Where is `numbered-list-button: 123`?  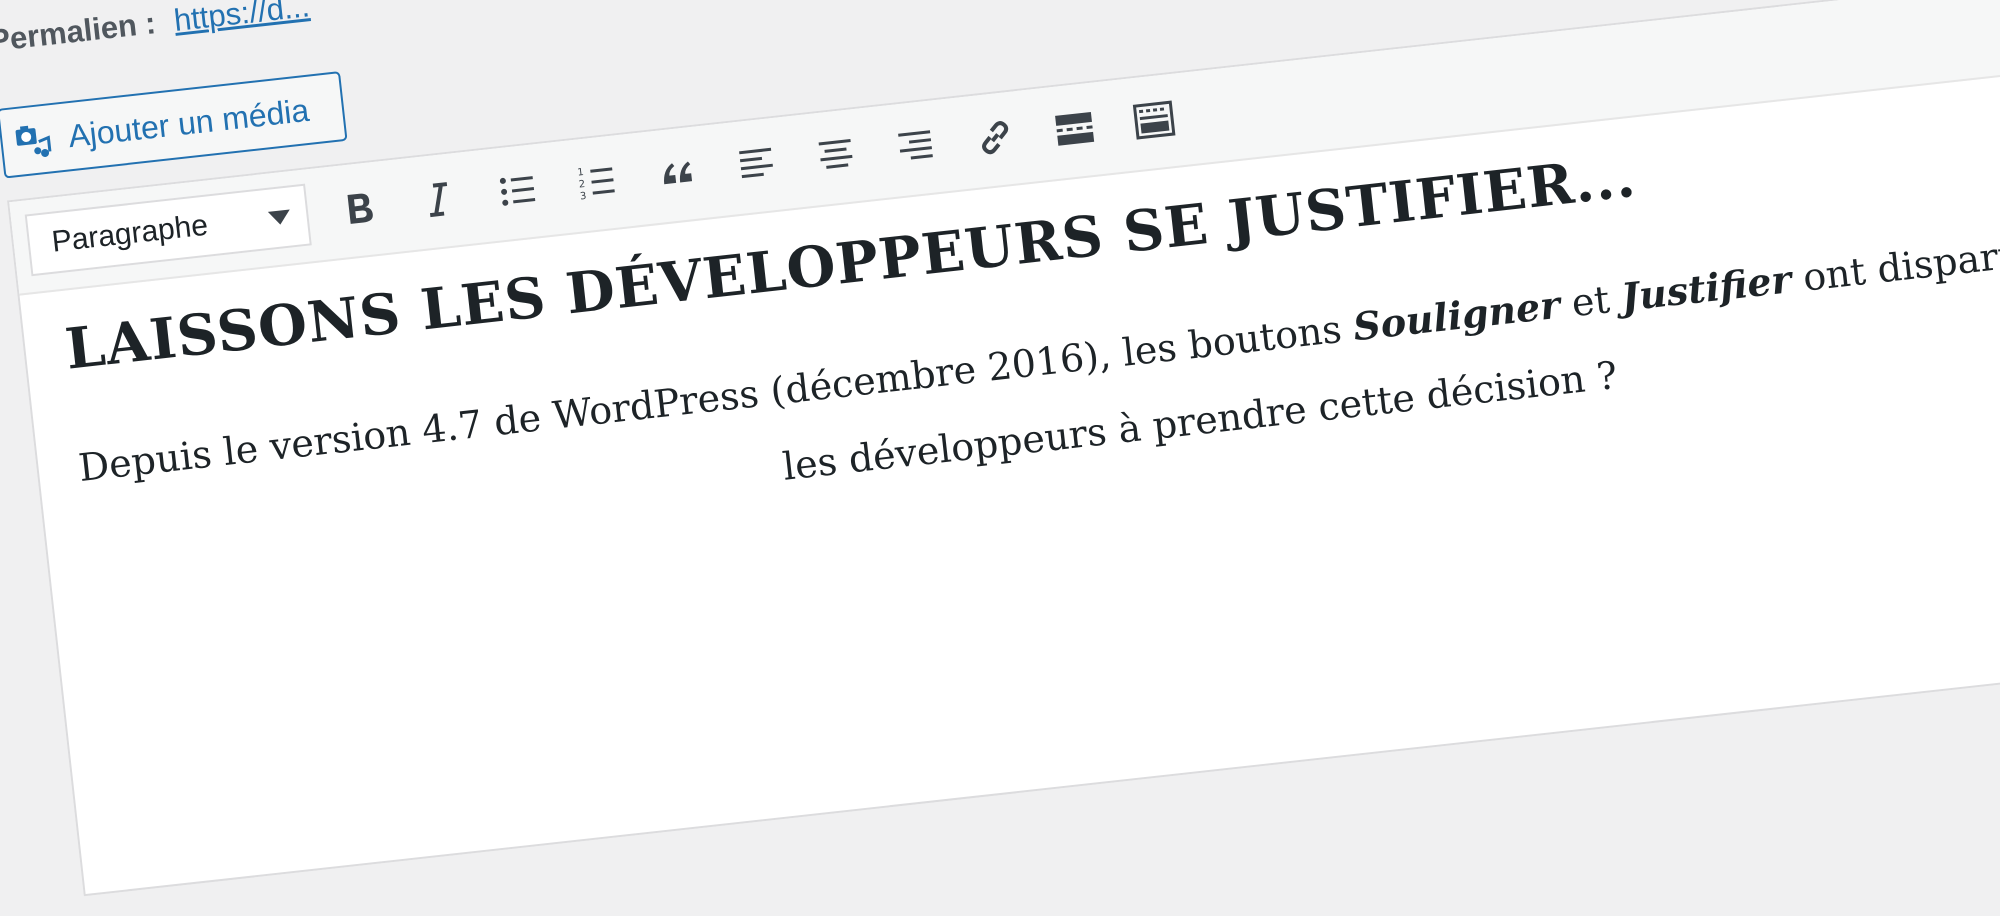
numbered-list-button: 123 is located at coordinates (597, 181).